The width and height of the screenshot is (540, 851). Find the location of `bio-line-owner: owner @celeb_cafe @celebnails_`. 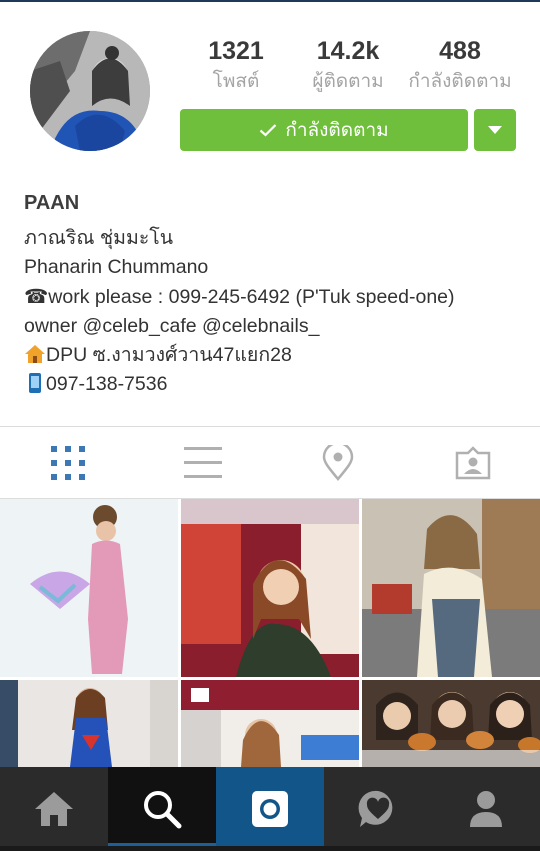

bio-line-owner: owner @celeb_cafe @celebnails_ is located at coordinates (172, 325).